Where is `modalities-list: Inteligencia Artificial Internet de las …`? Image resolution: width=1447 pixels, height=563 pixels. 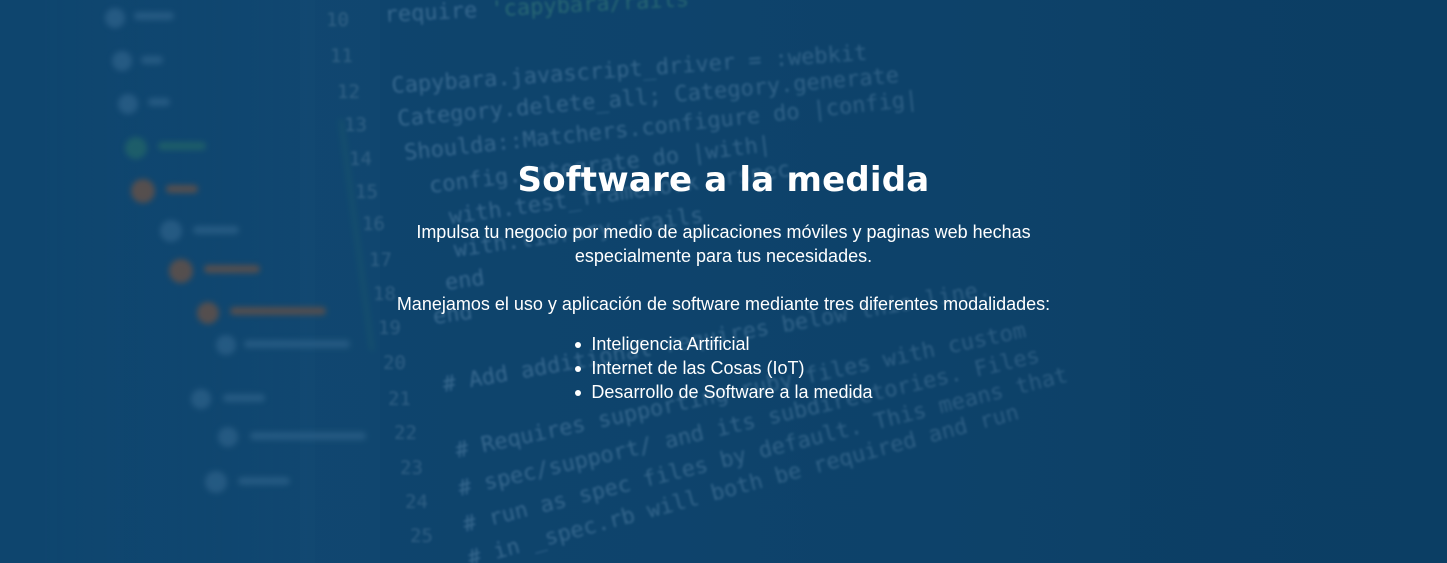 modalities-list: Inteligencia Artificial Internet de las … is located at coordinates (723, 368).